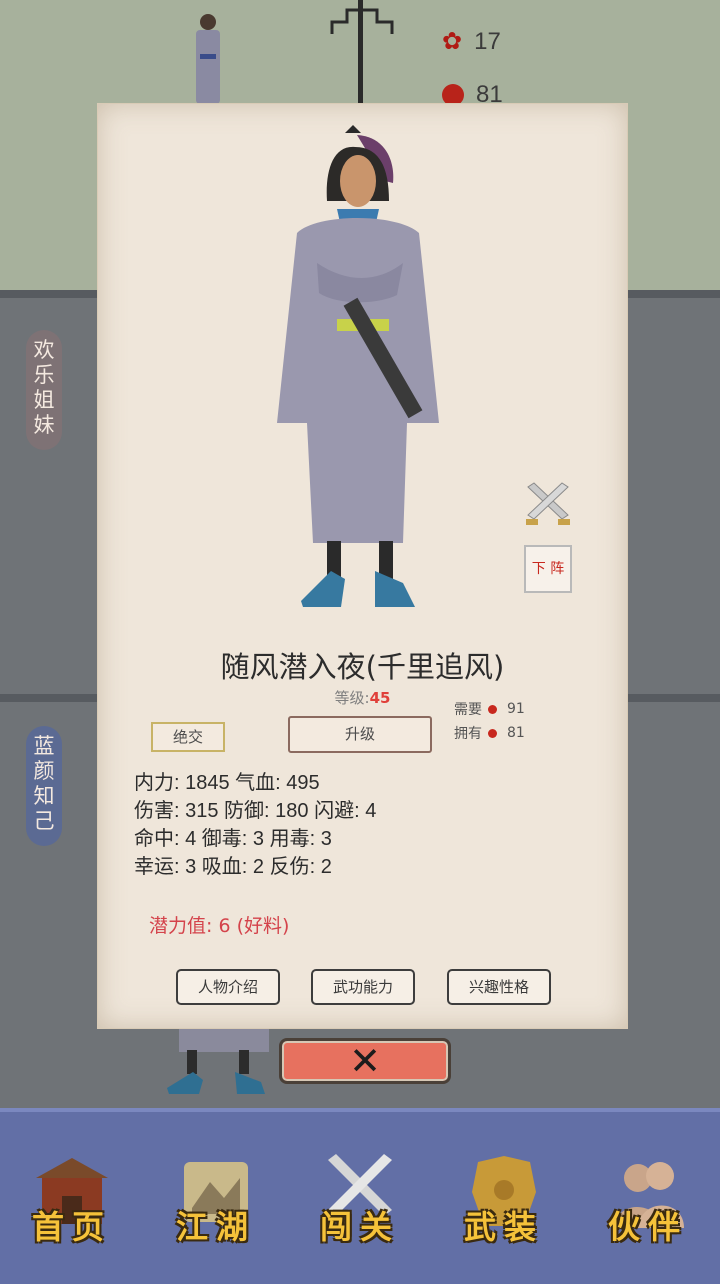 The height and width of the screenshot is (1284, 720). What do you see at coordinates (362, 667) in the screenshot?
I see `character-name: 随风潜入夜(千里追风)` at bounding box center [362, 667].